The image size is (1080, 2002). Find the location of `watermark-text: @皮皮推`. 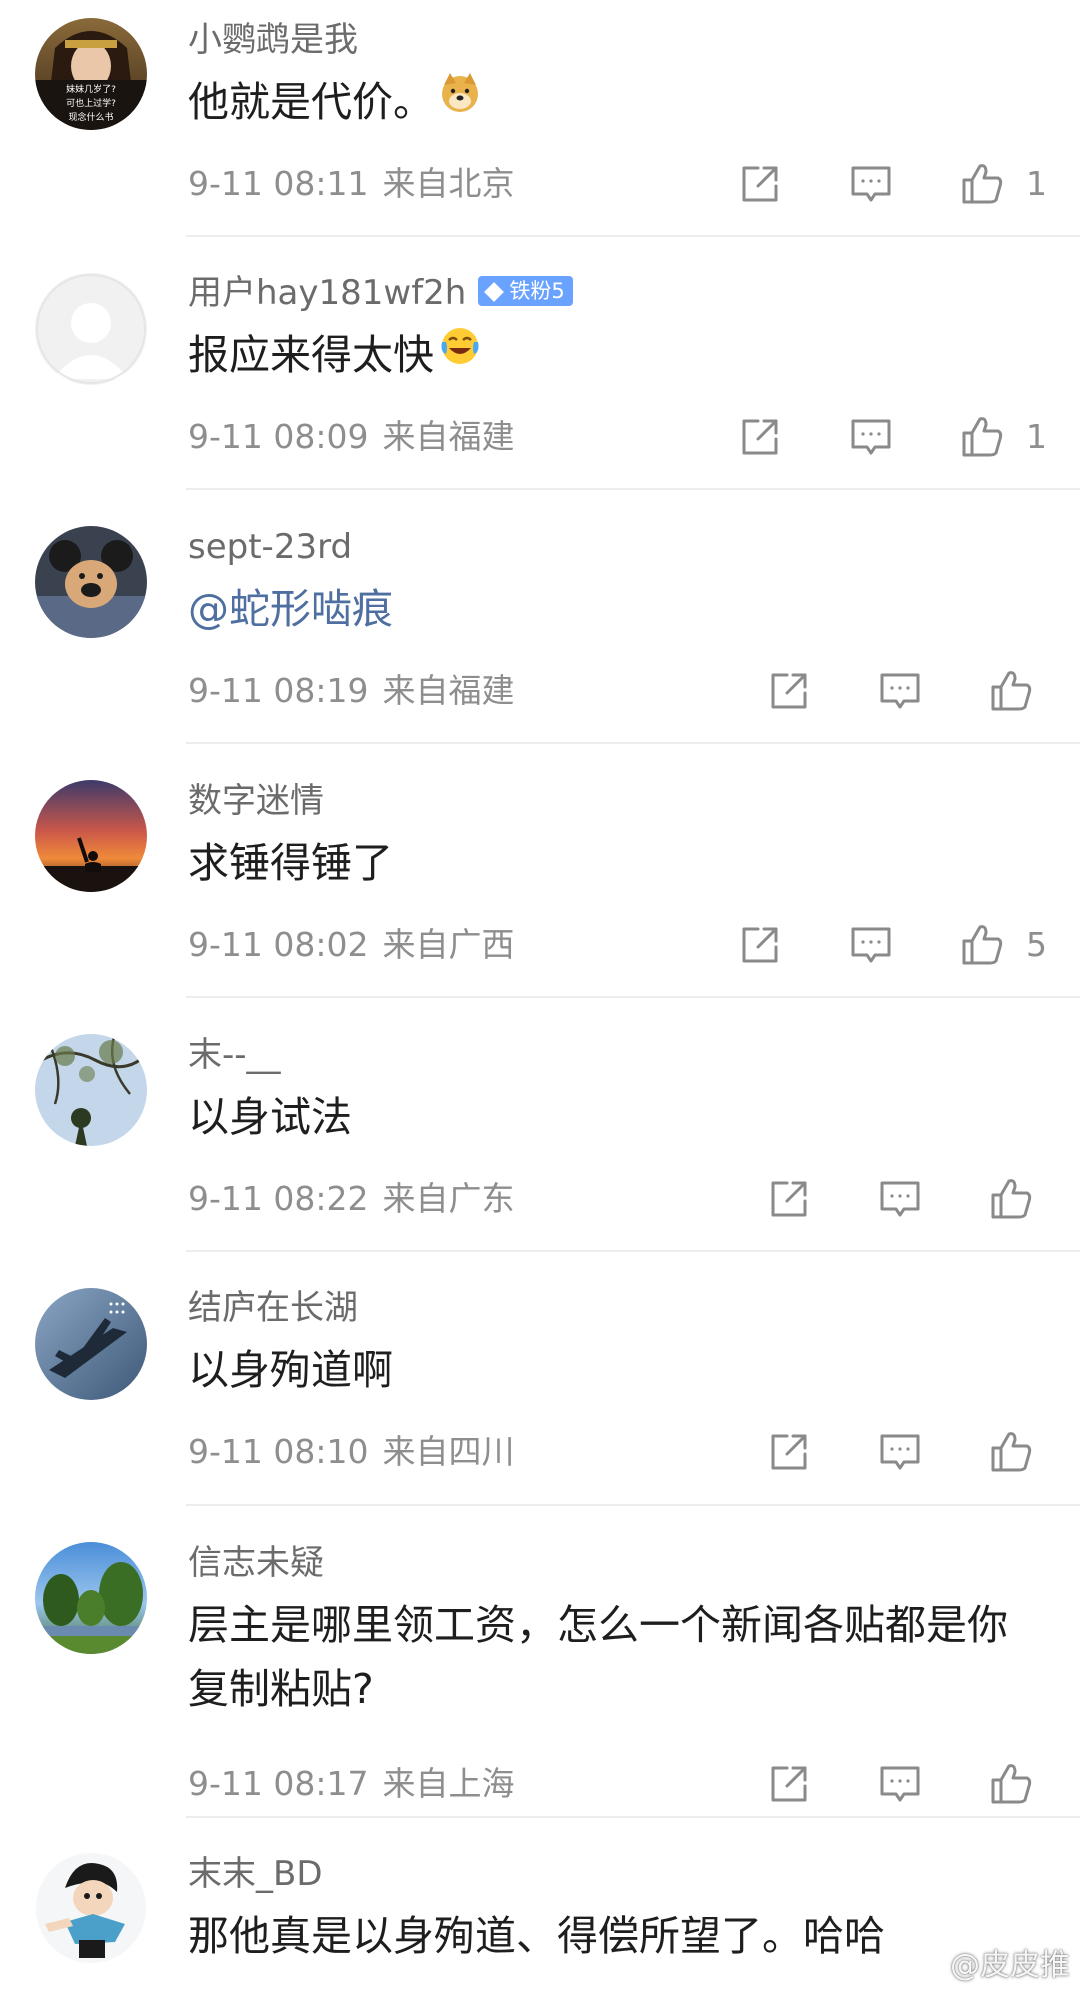

watermark-text: @皮皮推 is located at coordinates (1010, 1965).